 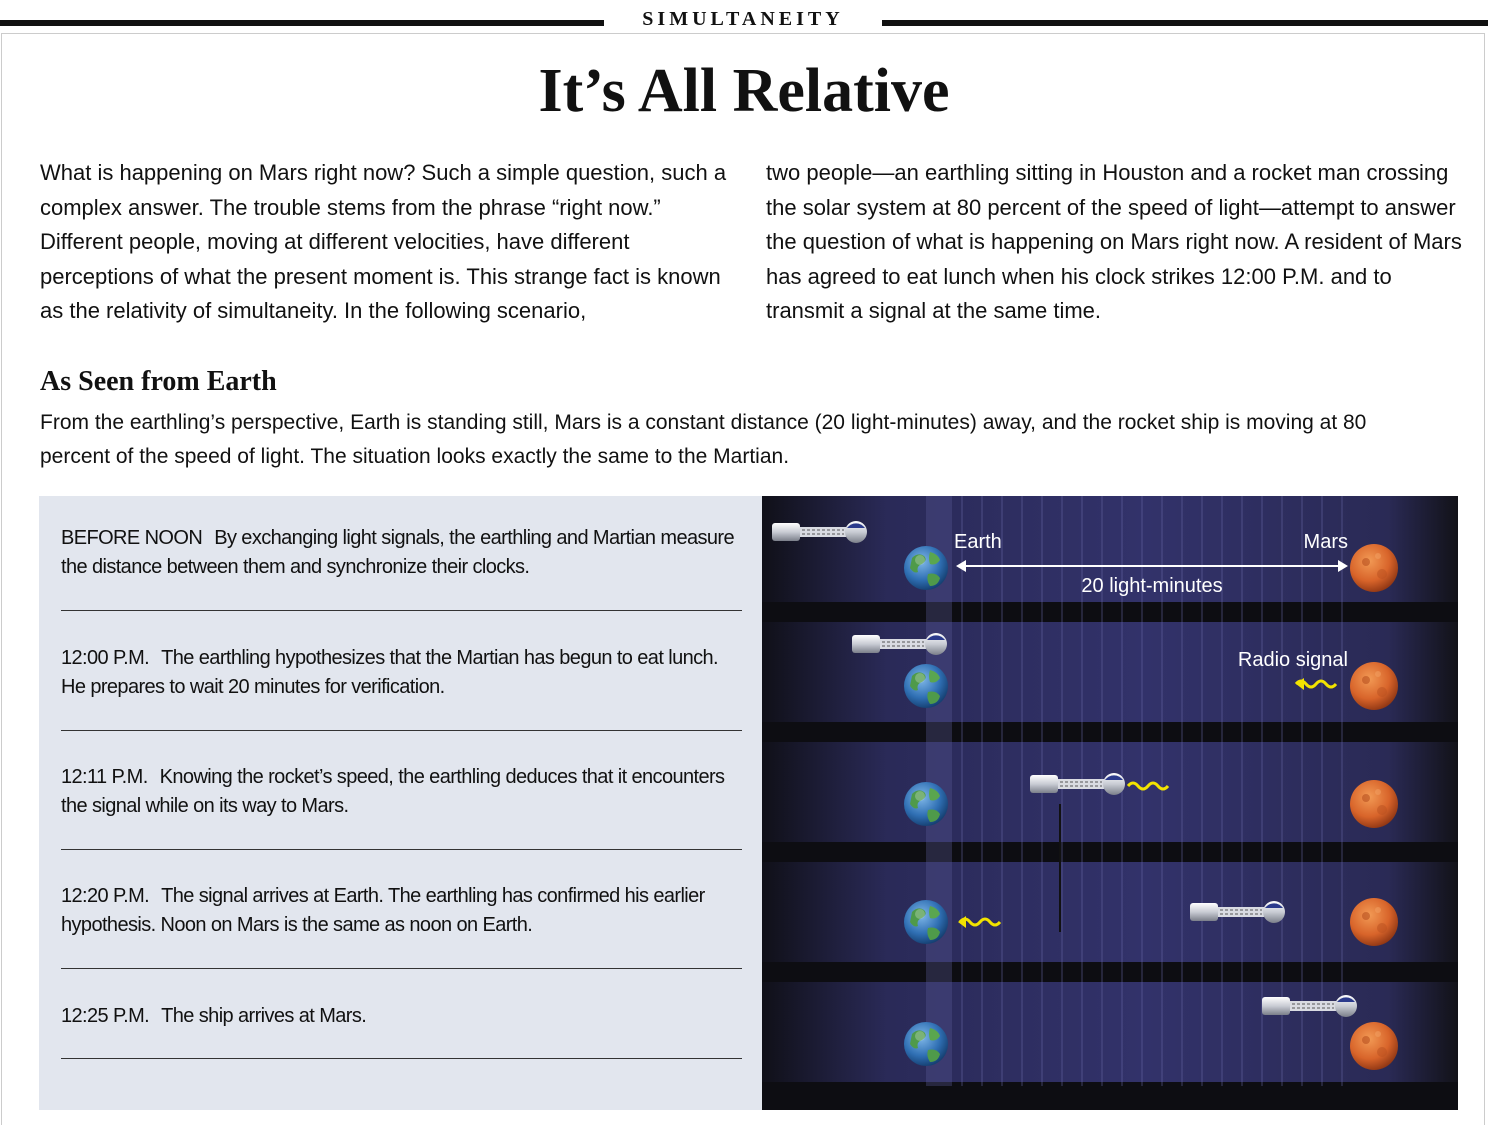 I want to click on step-text: The ship arrives at Mars., so click(x=264, y=1016).